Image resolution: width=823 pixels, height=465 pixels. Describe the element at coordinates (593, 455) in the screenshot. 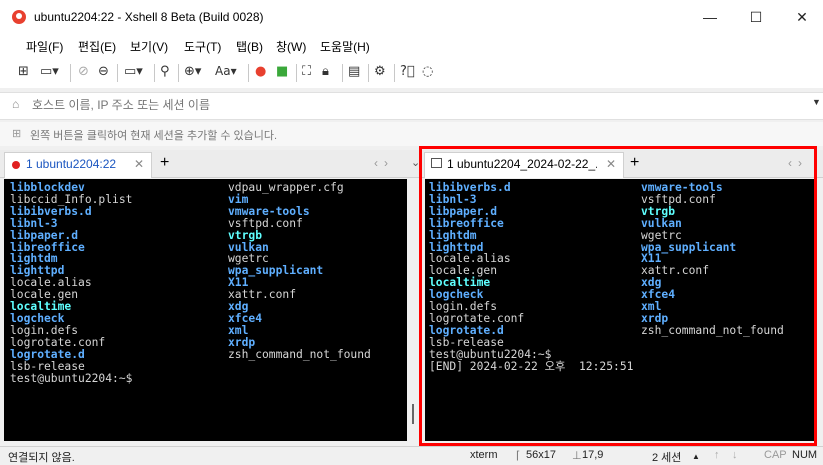

I see `cursor-position: 17,9` at that location.